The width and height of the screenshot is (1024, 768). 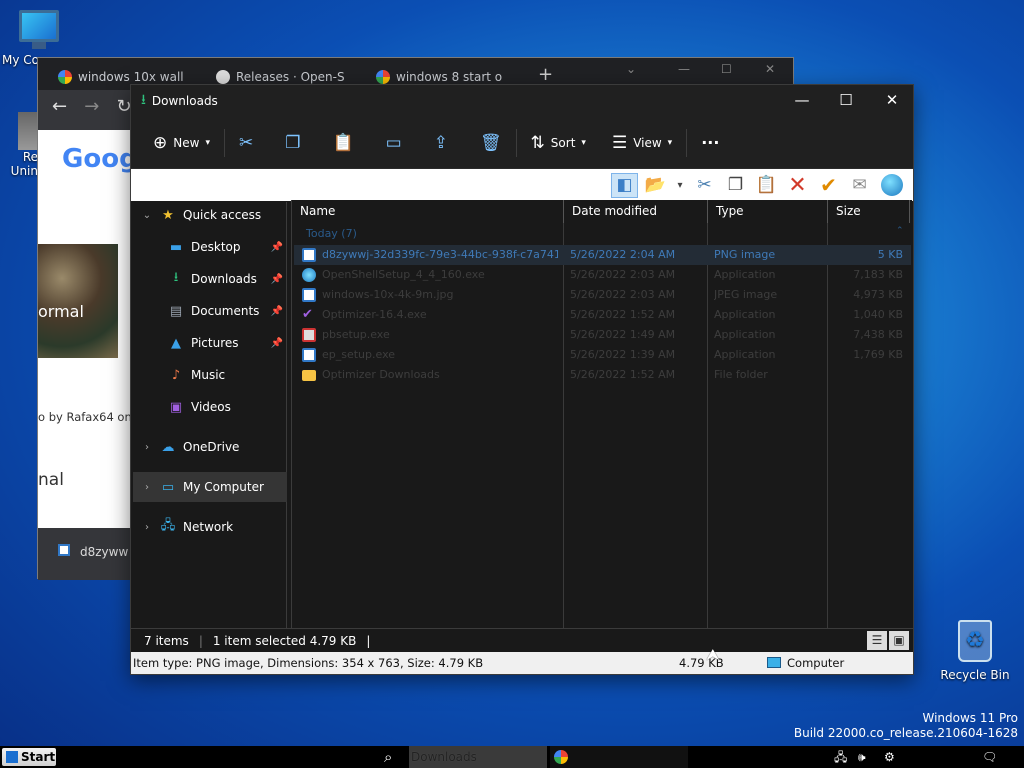 What do you see at coordinates (84, 554) in the screenshot?
I see `browser-download-bar: d8zyww` at bounding box center [84, 554].